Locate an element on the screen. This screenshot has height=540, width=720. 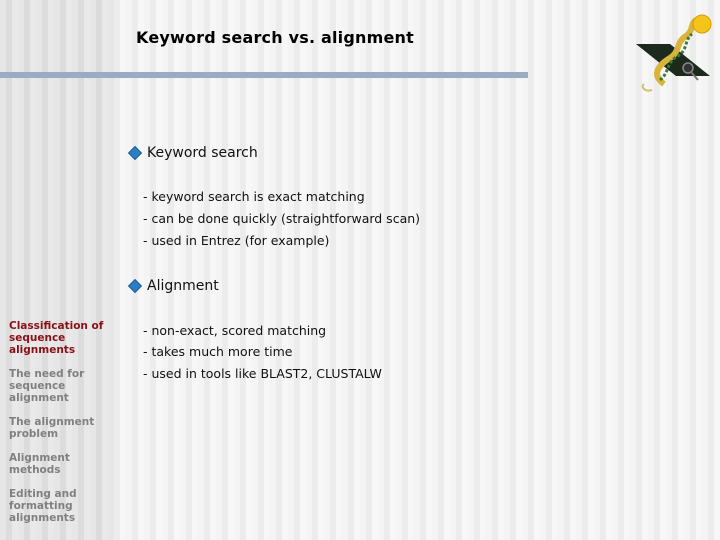
sidebar-item-classification: Classification of sequence alignments is located at coordinates (59, 338).